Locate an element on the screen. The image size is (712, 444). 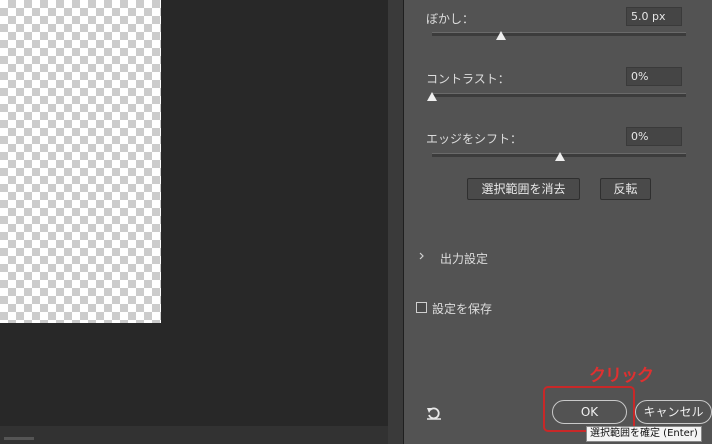
click-annotation: クリック is located at coordinates (621, 376).